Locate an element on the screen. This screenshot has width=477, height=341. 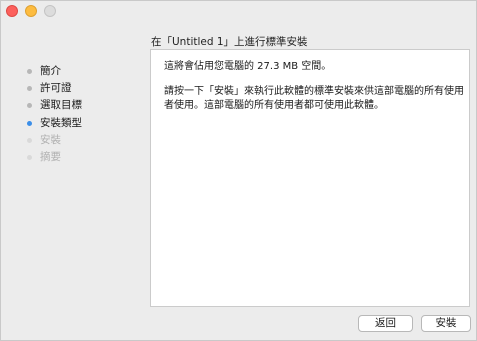
step-introduction: 簡介 is located at coordinates (87, 71).